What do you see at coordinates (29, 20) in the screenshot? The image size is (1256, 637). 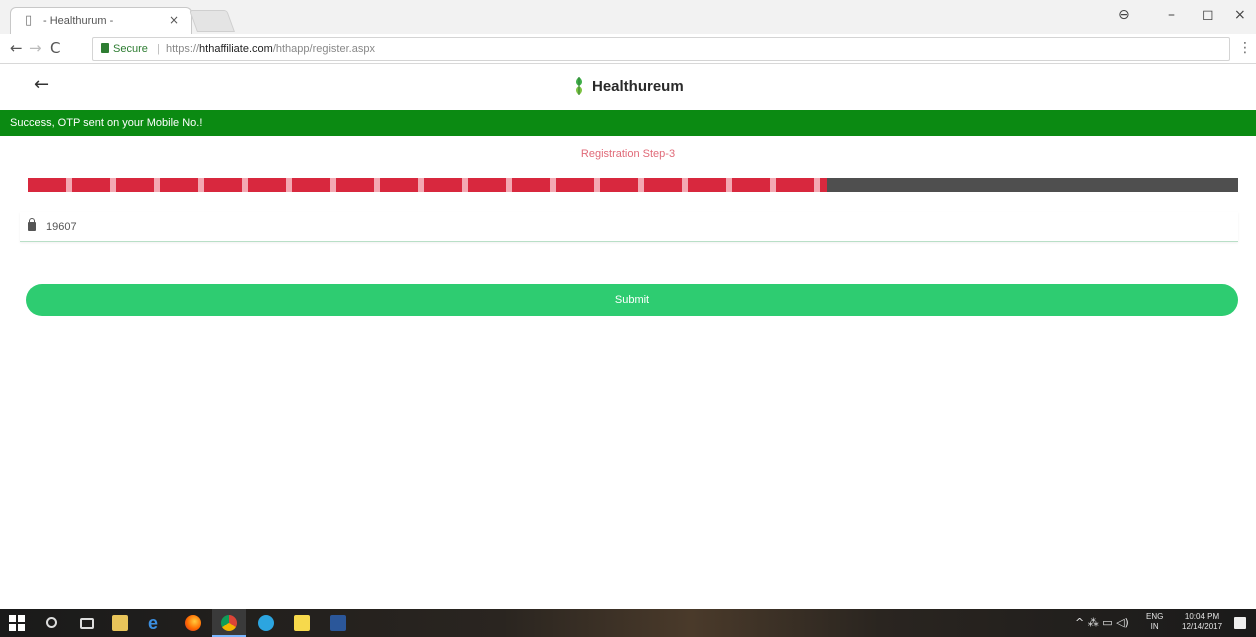 I see `page-icon: ▯` at bounding box center [29, 20].